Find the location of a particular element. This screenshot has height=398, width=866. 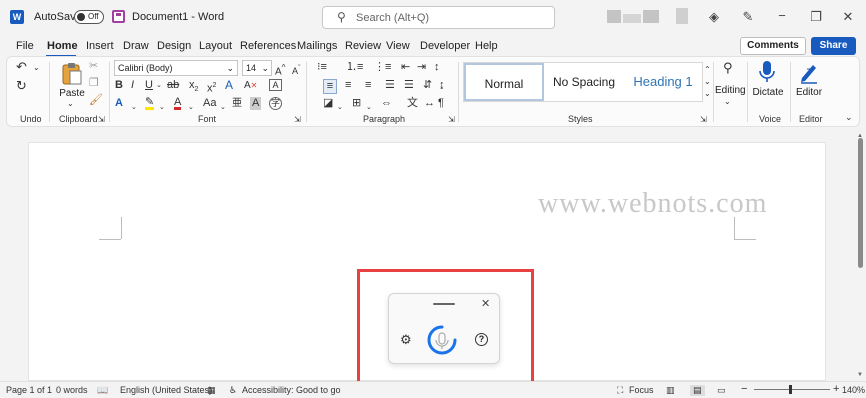

numbering-icon: ⒈≡ is located at coordinates (354, 67).